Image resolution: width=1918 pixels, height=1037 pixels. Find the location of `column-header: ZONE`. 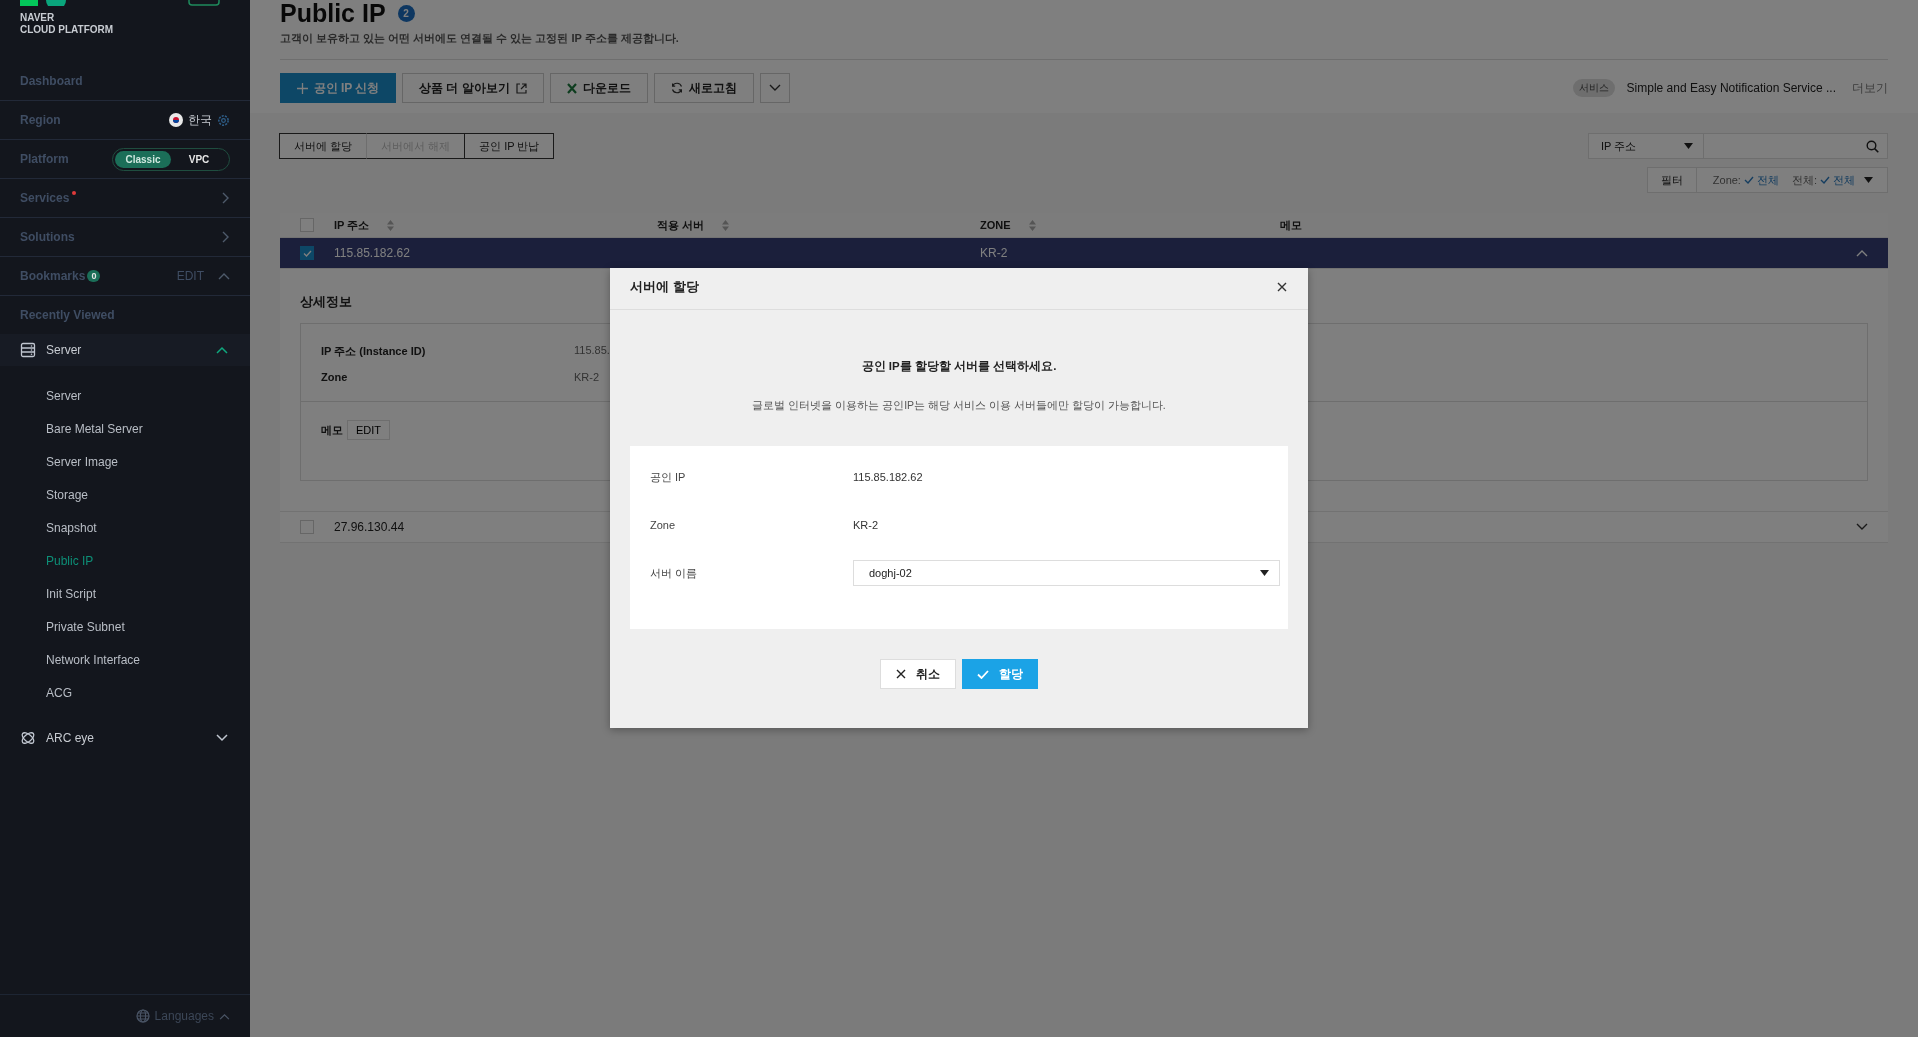

column-header: ZONE is located at coordinates (995, 225).